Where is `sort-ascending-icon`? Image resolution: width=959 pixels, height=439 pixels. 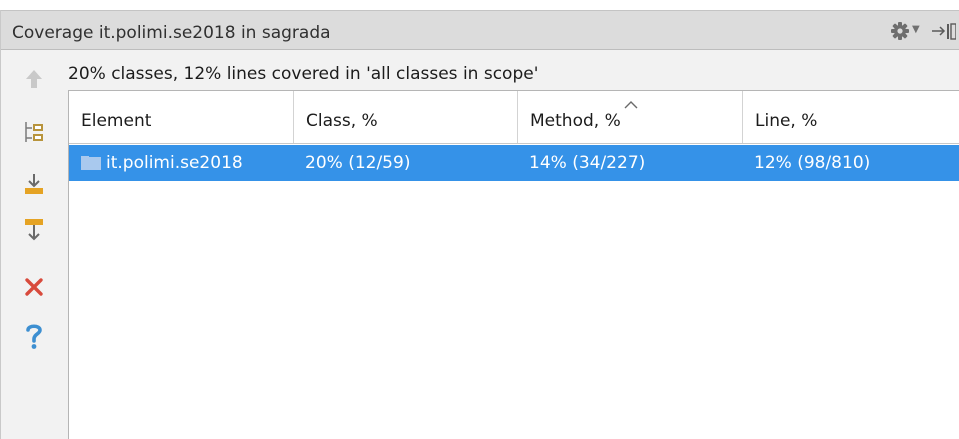
sort-ascending-icon is located at coordinates (631, 104).